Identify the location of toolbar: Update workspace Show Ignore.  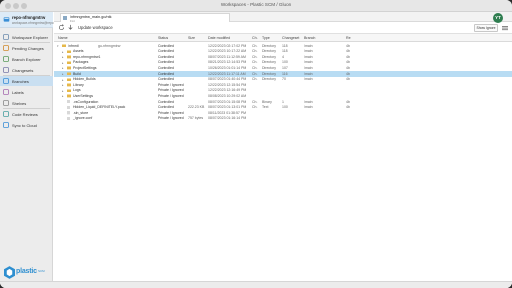
(283, 28).